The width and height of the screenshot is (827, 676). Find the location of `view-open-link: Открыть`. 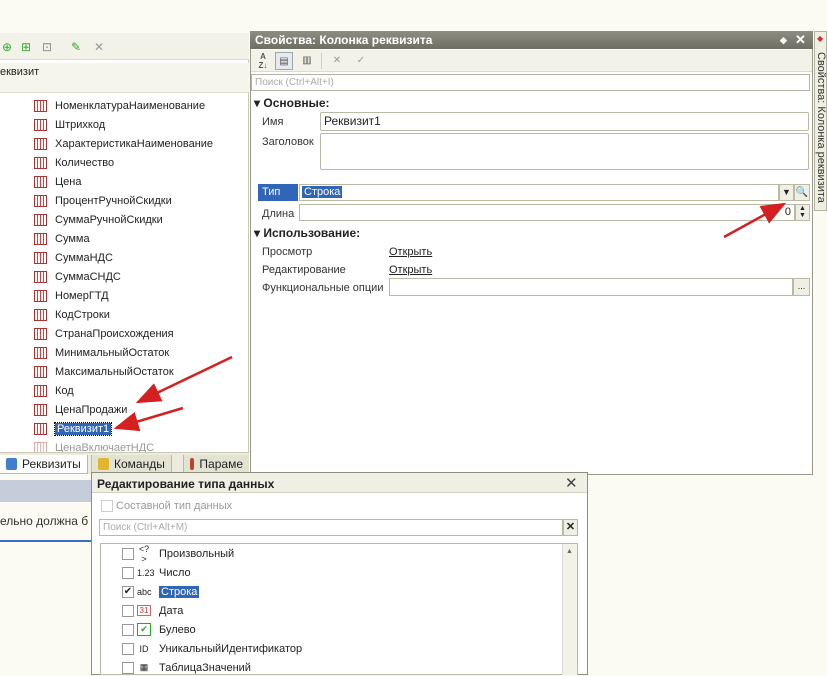

view-open-link: Открыть is located at coordinates (410, 252).